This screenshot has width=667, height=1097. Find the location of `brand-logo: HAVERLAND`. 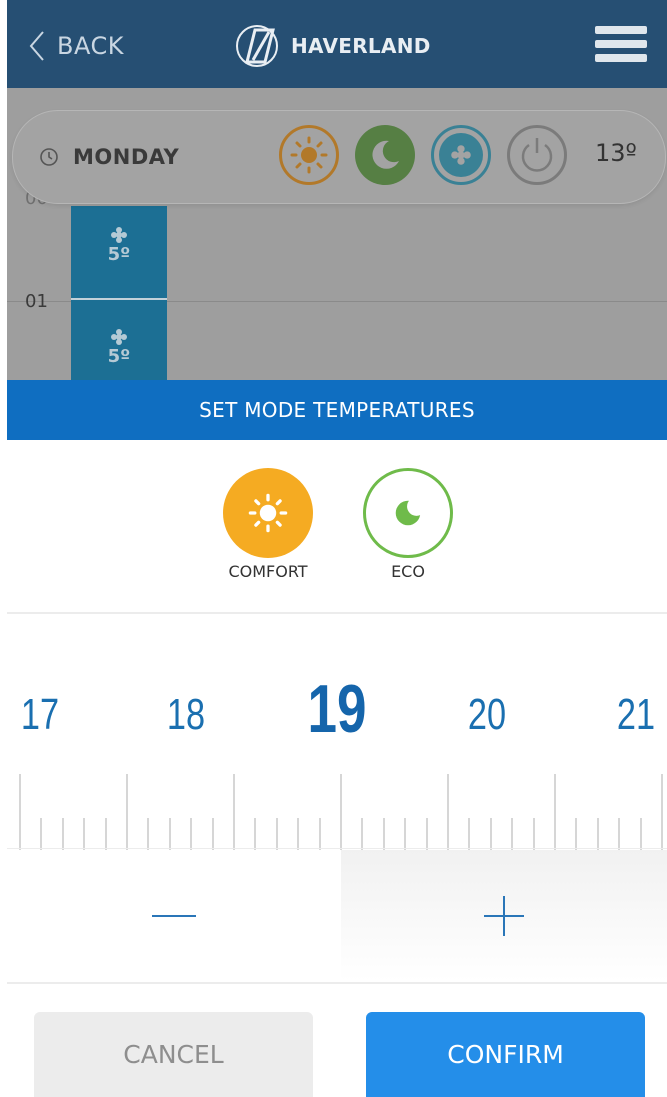

brand-logo: HAVERLAND is located at coordinates (330, 46).